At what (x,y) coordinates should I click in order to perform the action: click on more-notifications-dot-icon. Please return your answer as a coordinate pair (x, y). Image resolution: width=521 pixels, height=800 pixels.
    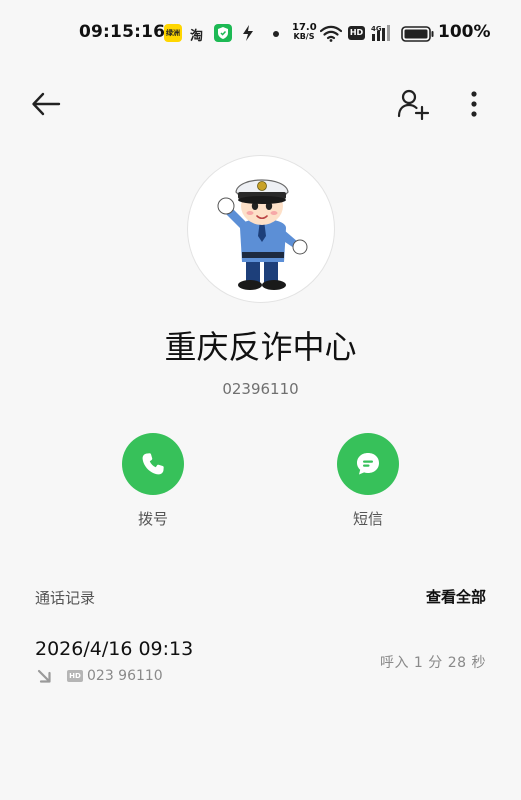
    Looking at the image, I should click on (276, 34).